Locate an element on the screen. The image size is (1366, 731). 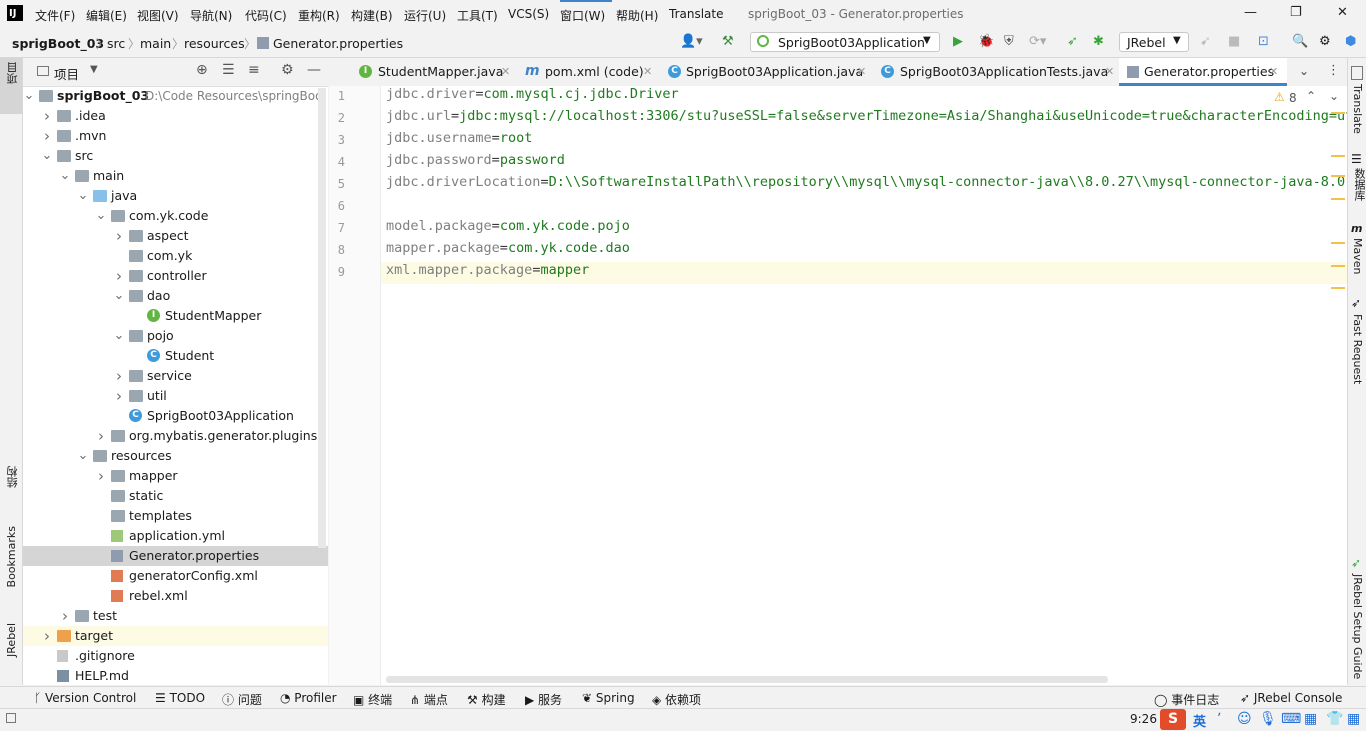
search-icon: 🔍 is located at coordinates (1300, 41).